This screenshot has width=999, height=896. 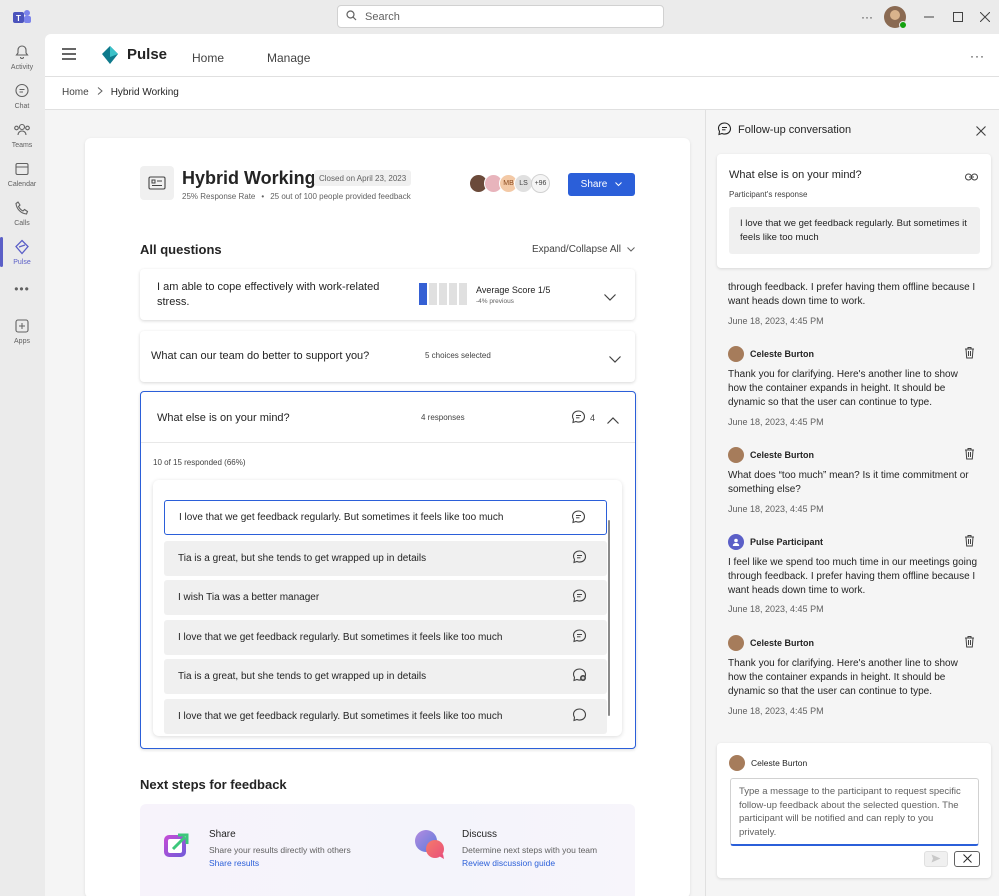 What do you see at coordinates (388, 442) in the screenshot?
I see `divider` at bounding box center [388, 442].